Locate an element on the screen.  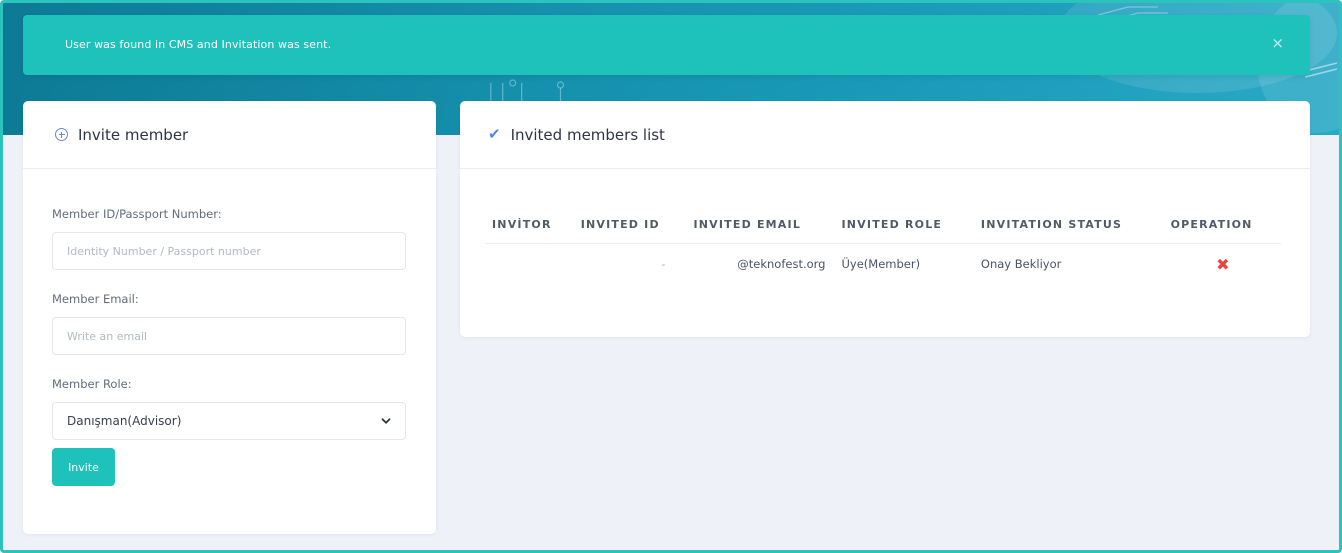
member-id-input is located at coordinates (229, 251).